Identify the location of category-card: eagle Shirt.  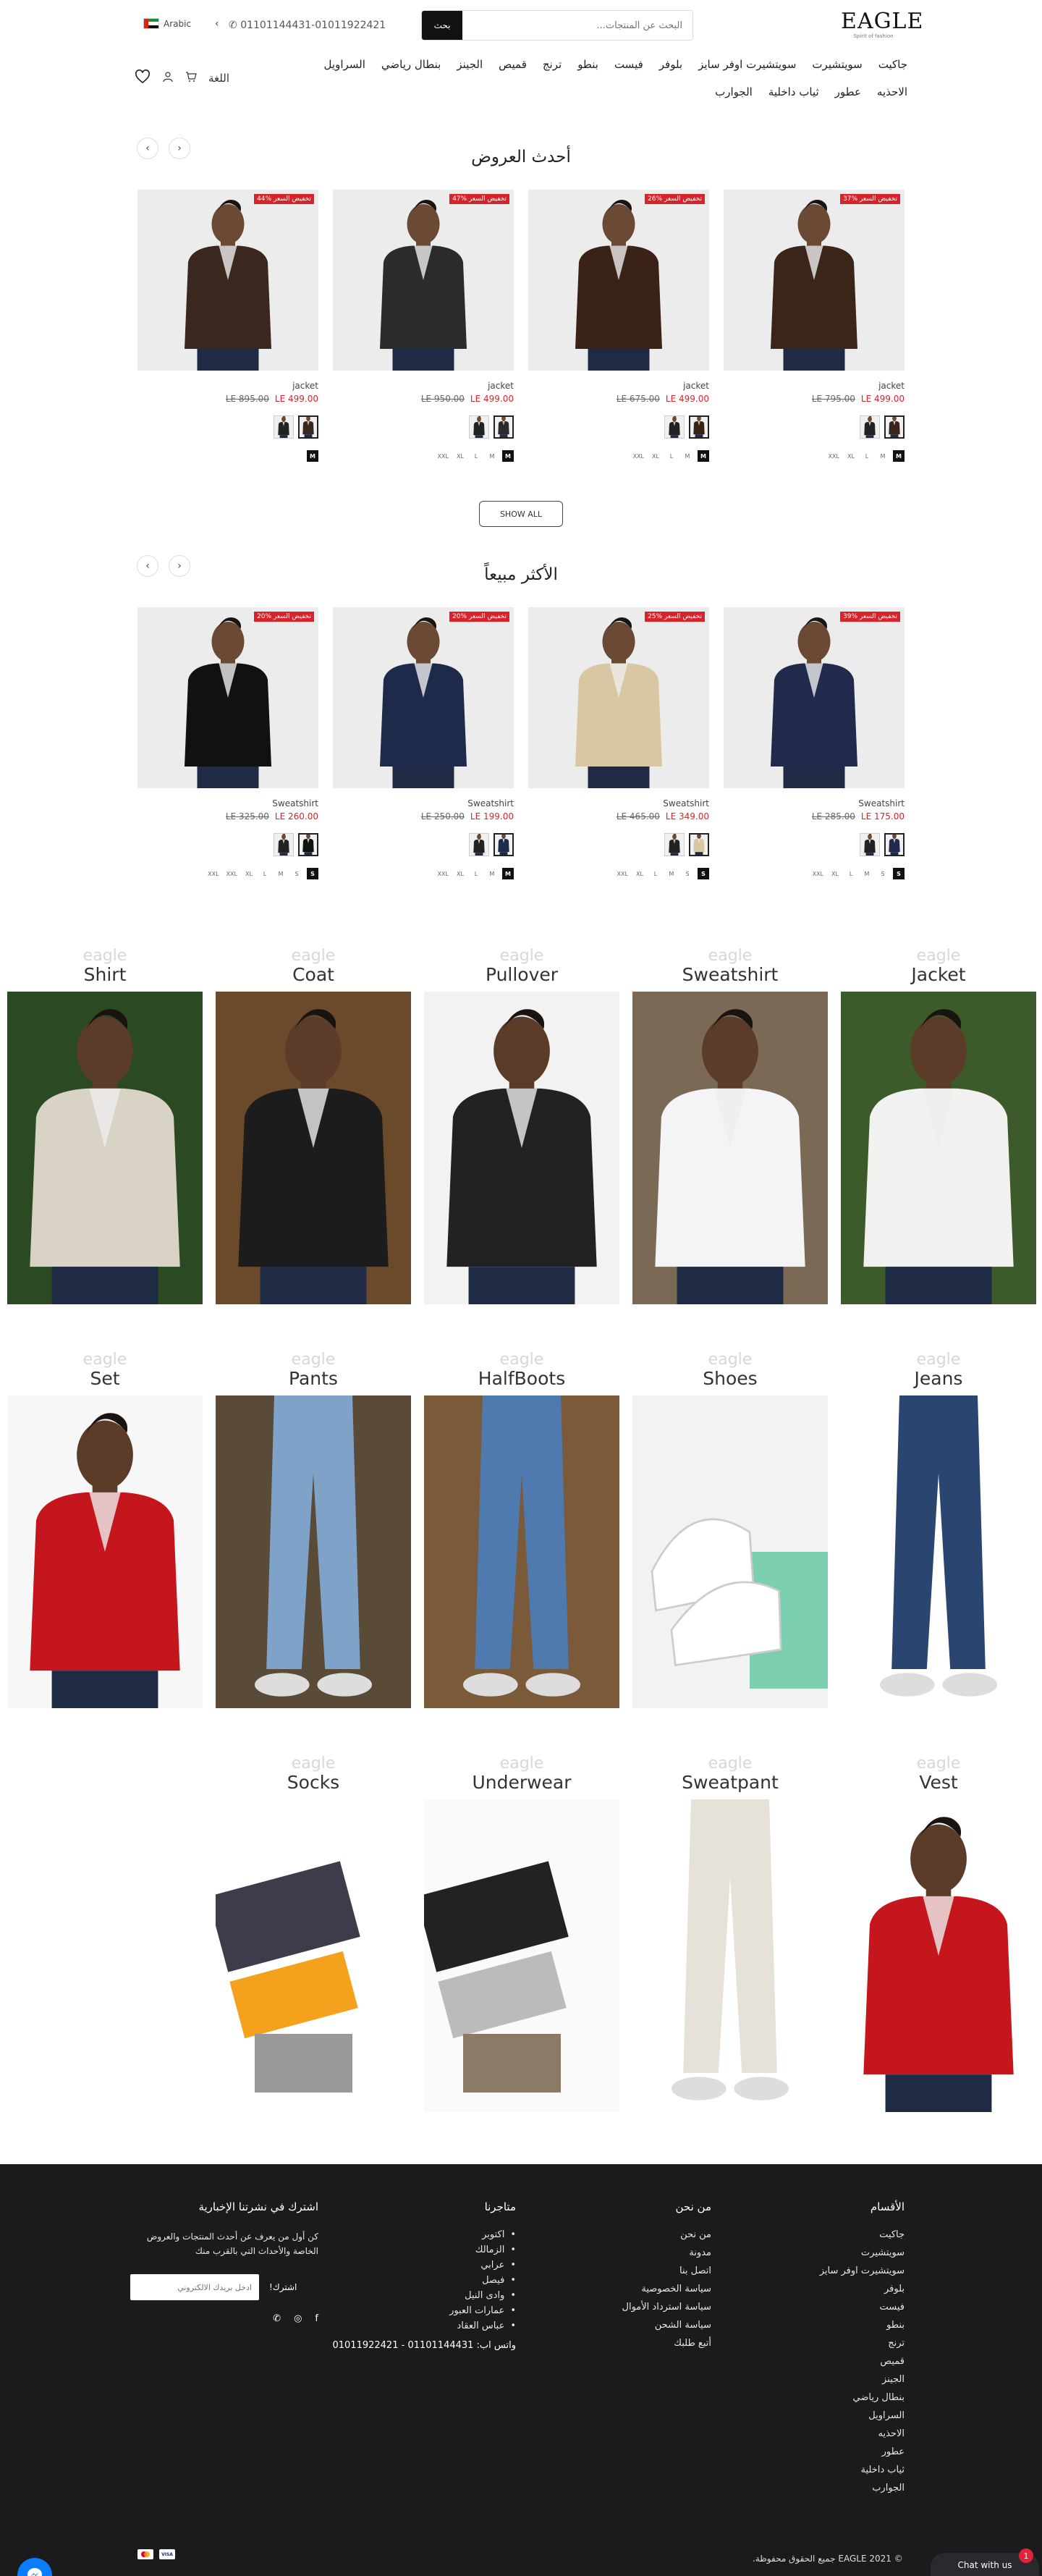
(105, 1126).